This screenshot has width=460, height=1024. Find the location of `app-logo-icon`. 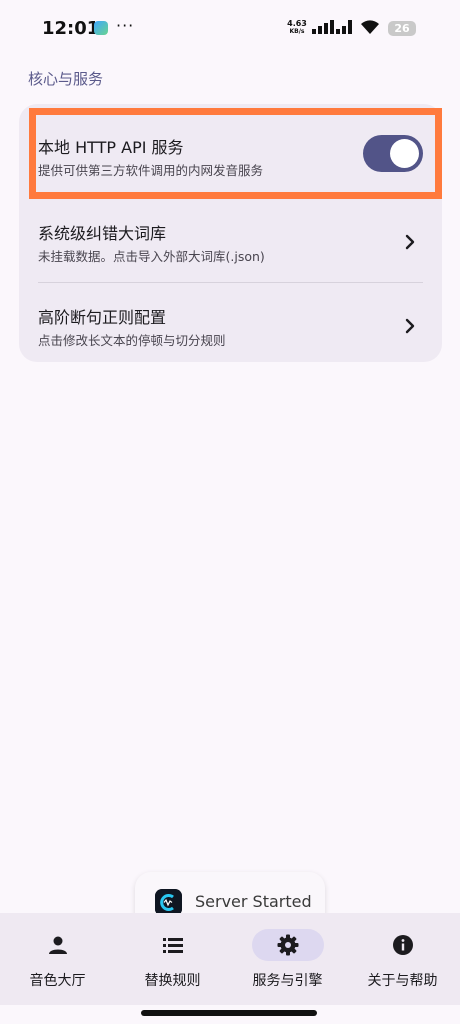

app-logo-icon is located at coordinates (168, 902).